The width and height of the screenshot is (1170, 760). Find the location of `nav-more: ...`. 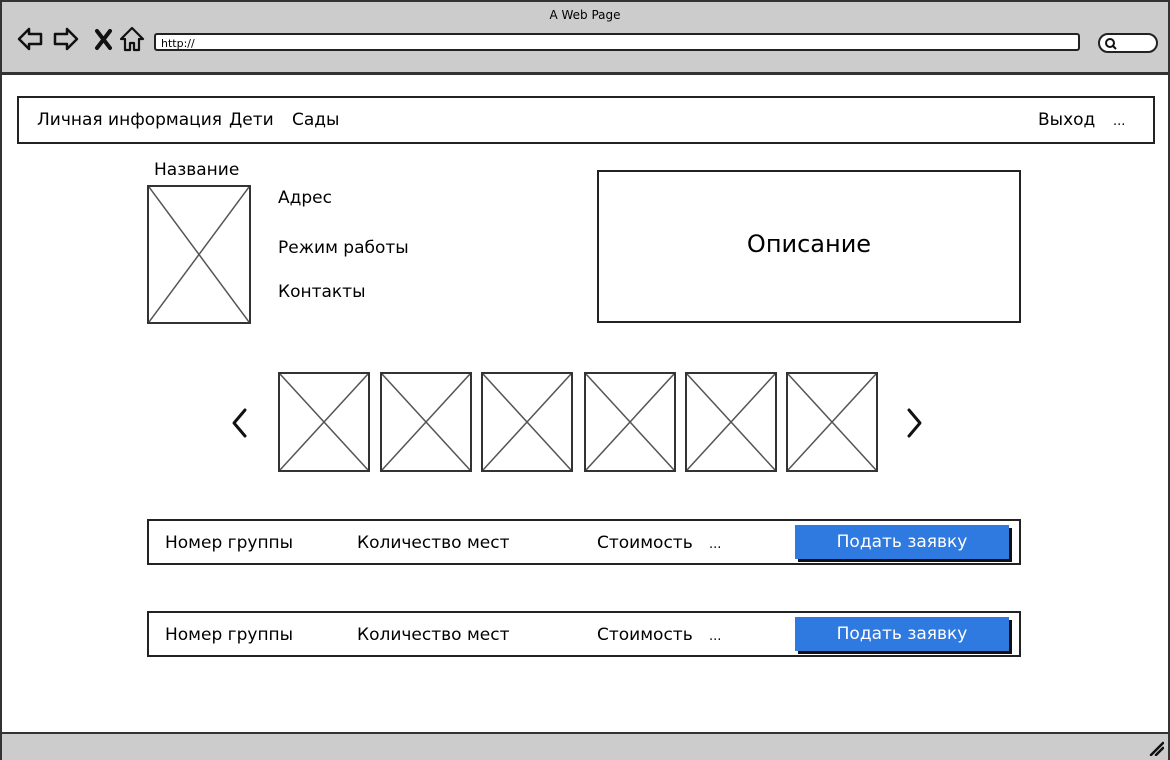

nav-more: ... is located at coordinates (1119, 121).